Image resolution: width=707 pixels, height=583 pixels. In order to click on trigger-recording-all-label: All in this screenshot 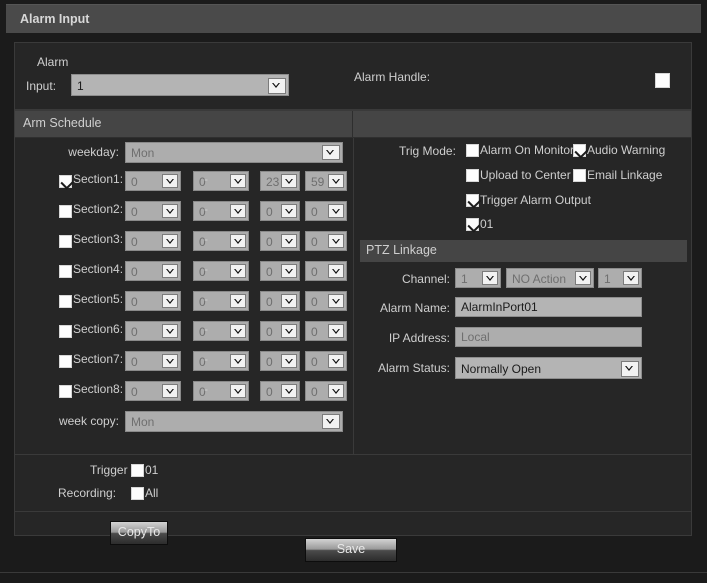, I will do `click(152, 493)`.